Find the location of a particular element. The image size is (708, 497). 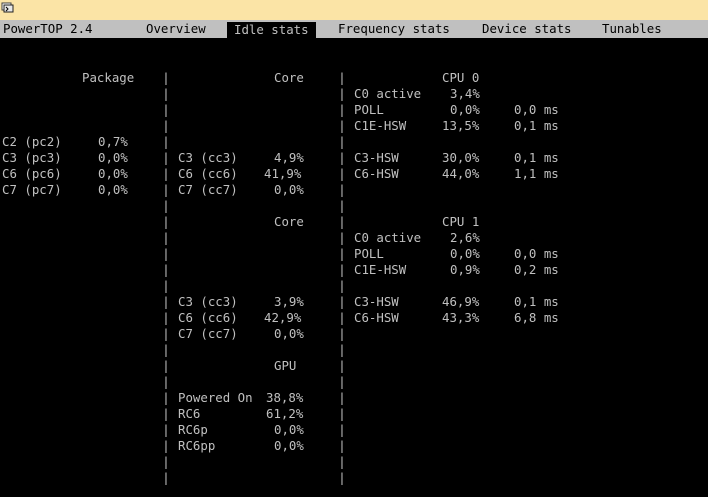

cpu-state-value: 2,6% is located at coordinates (465, 237).